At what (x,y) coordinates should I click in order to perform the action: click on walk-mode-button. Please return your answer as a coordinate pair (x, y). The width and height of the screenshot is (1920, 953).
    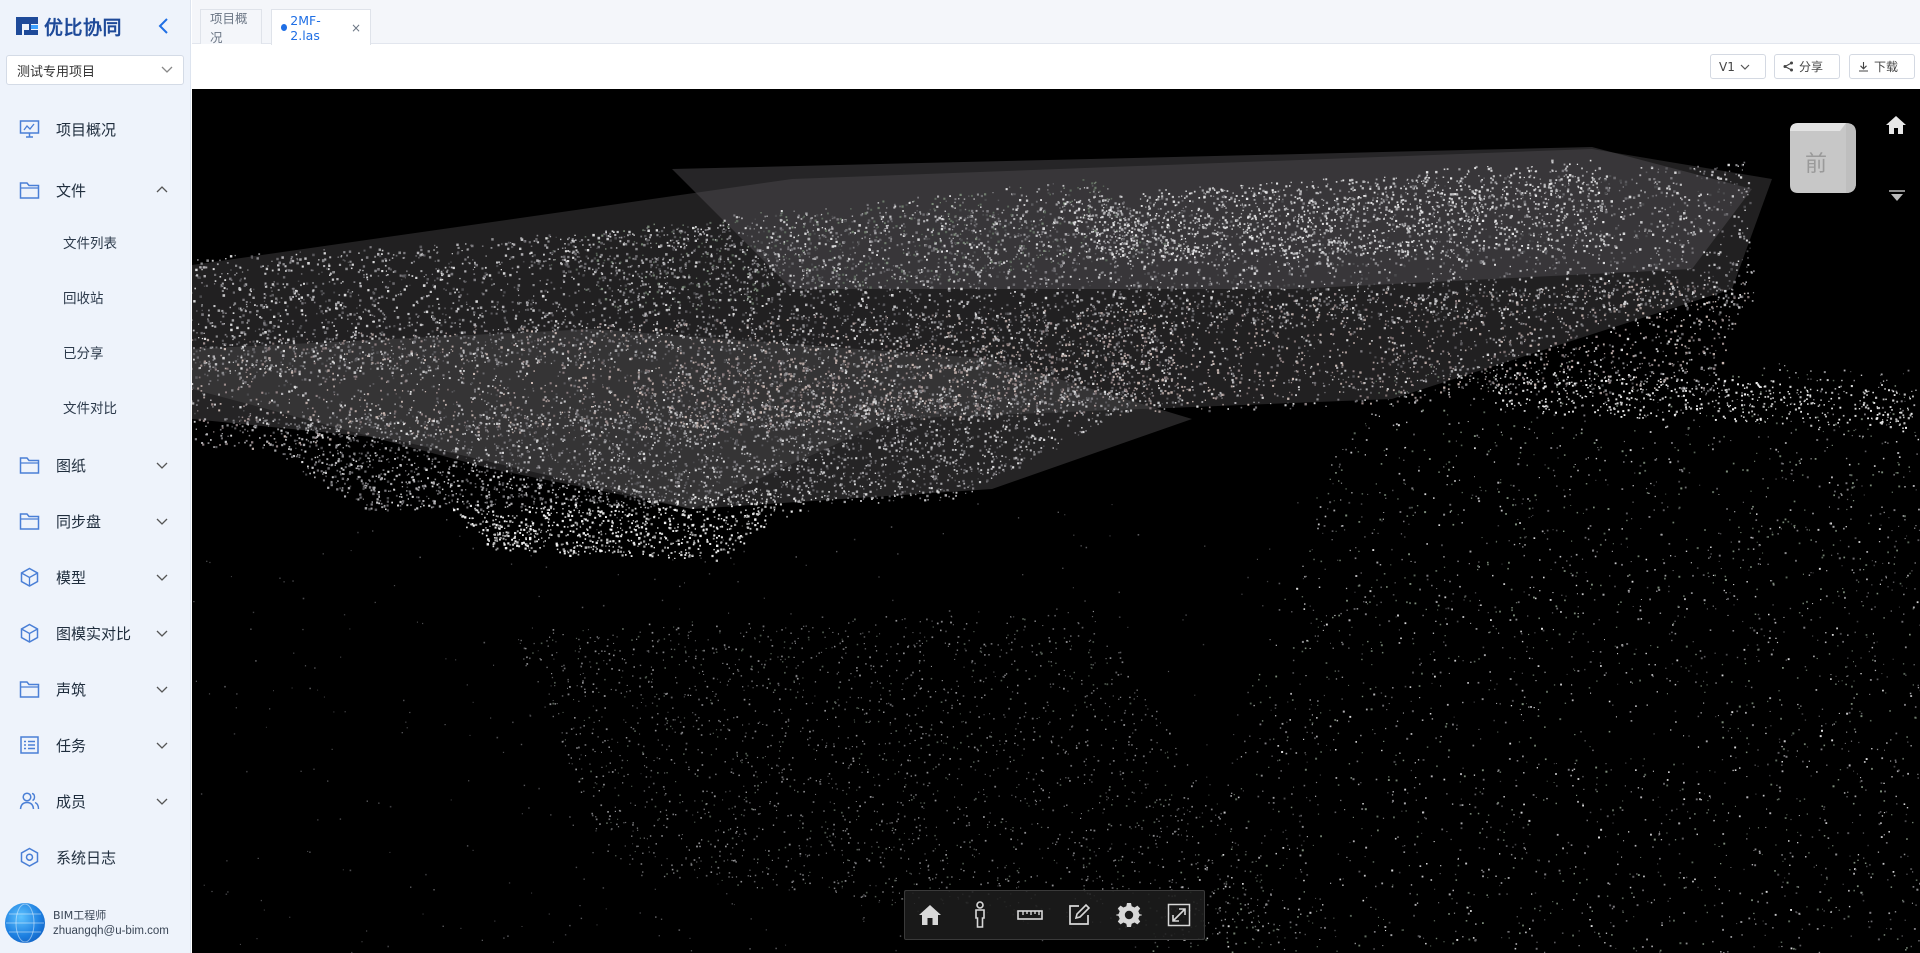
    Looking at the image, I should click on (980, 915).